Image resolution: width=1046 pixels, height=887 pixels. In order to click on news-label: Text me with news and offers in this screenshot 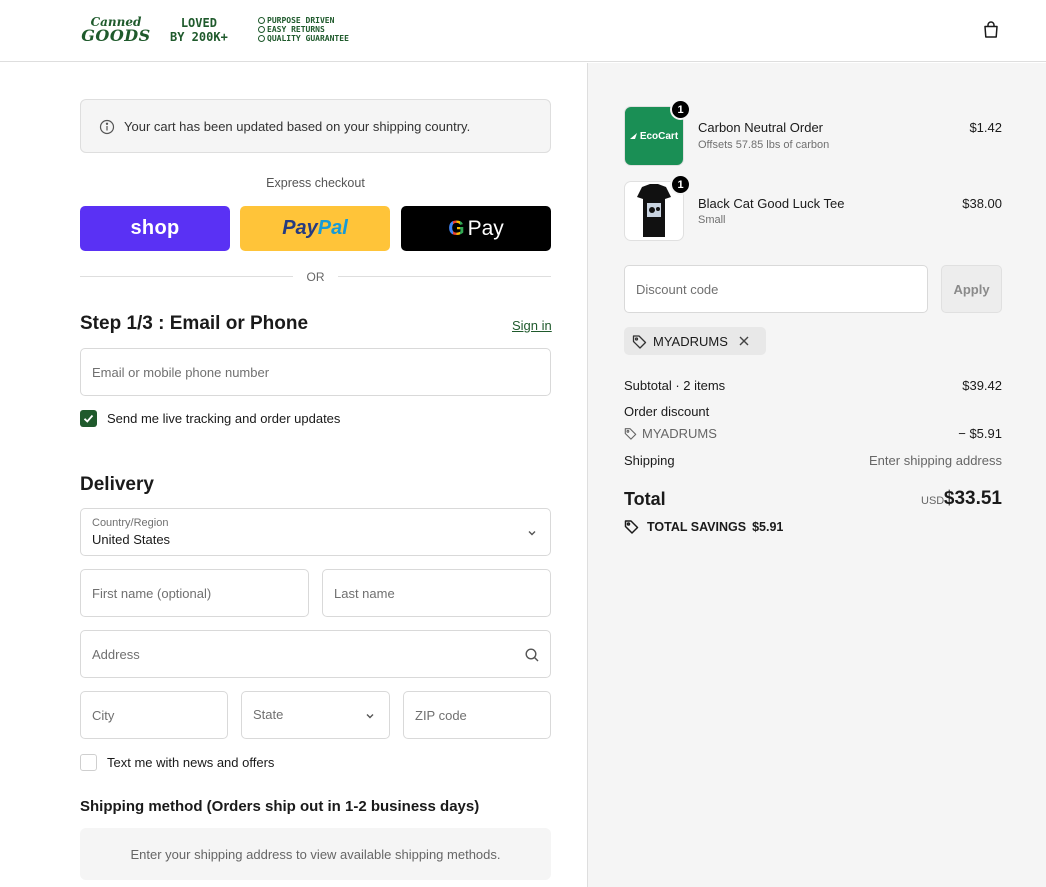, I will do `click(191, 762)`.